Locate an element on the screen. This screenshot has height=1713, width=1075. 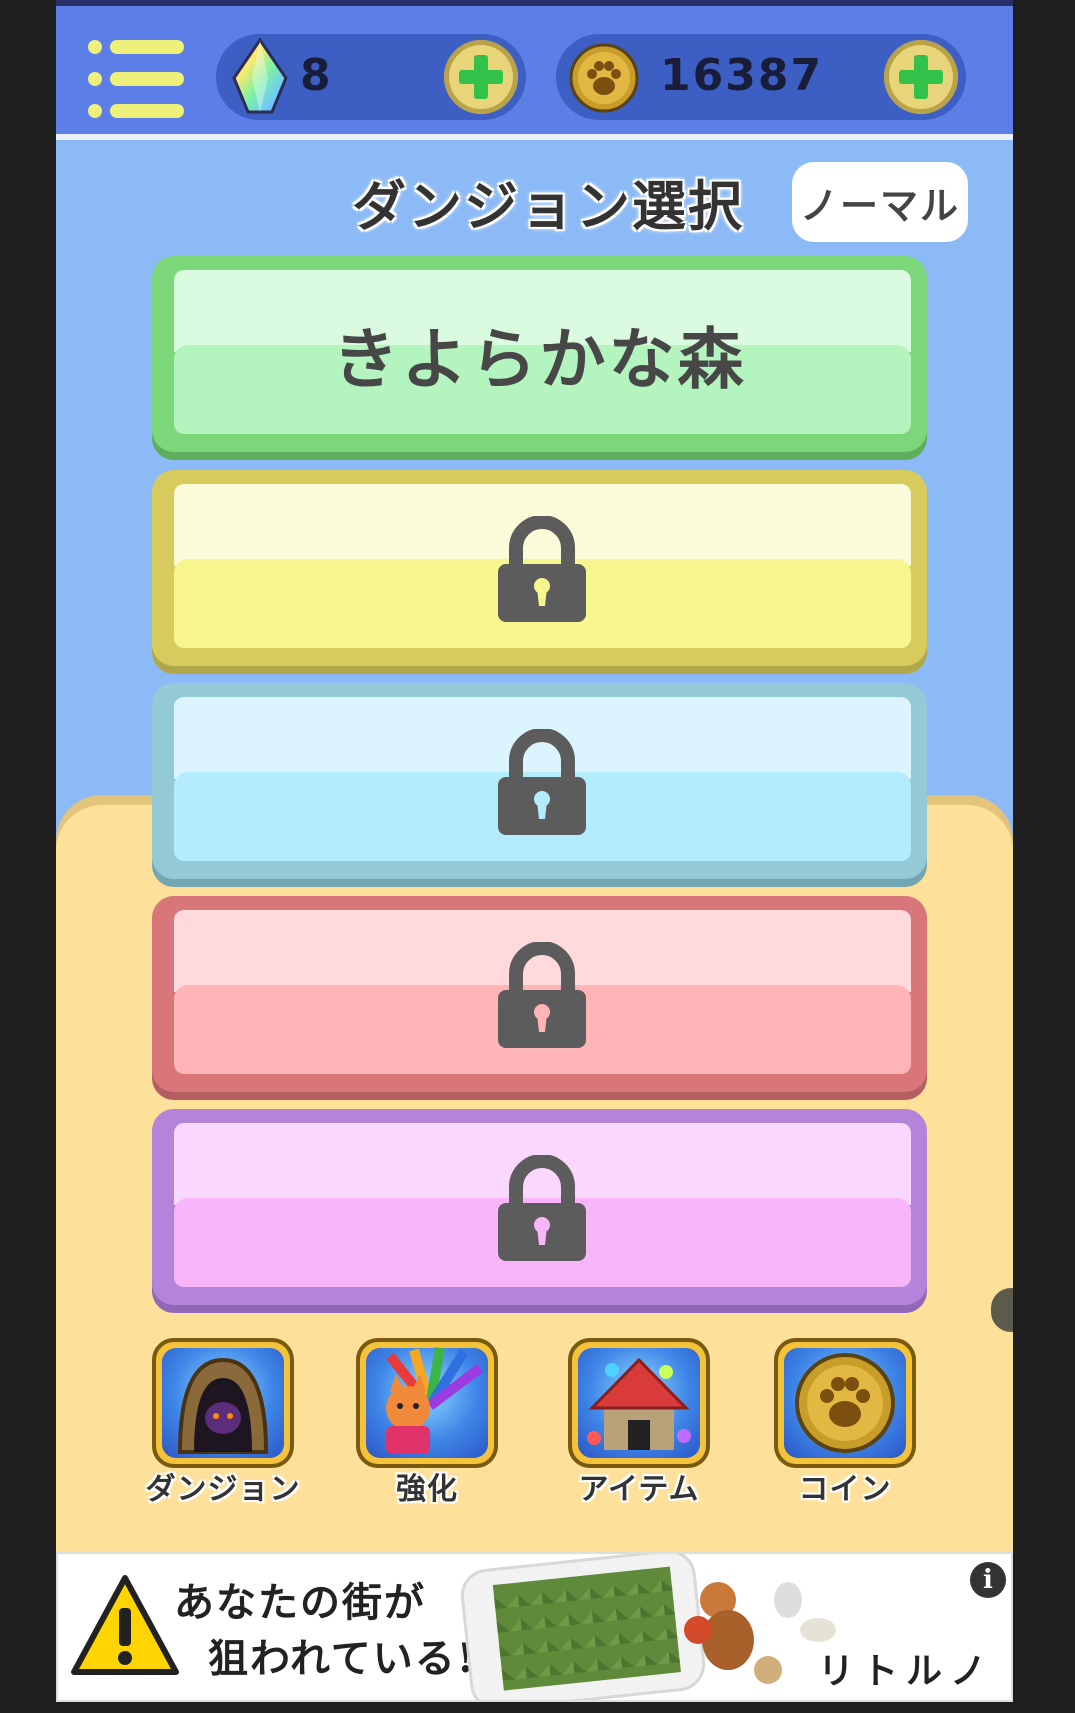
nav-label: ダンジョン is located at coordinates (223, 1489).